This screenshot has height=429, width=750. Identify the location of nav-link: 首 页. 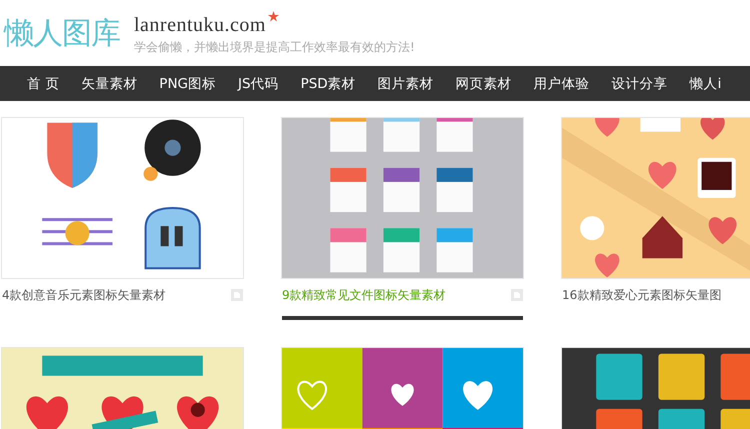
(43, 83).